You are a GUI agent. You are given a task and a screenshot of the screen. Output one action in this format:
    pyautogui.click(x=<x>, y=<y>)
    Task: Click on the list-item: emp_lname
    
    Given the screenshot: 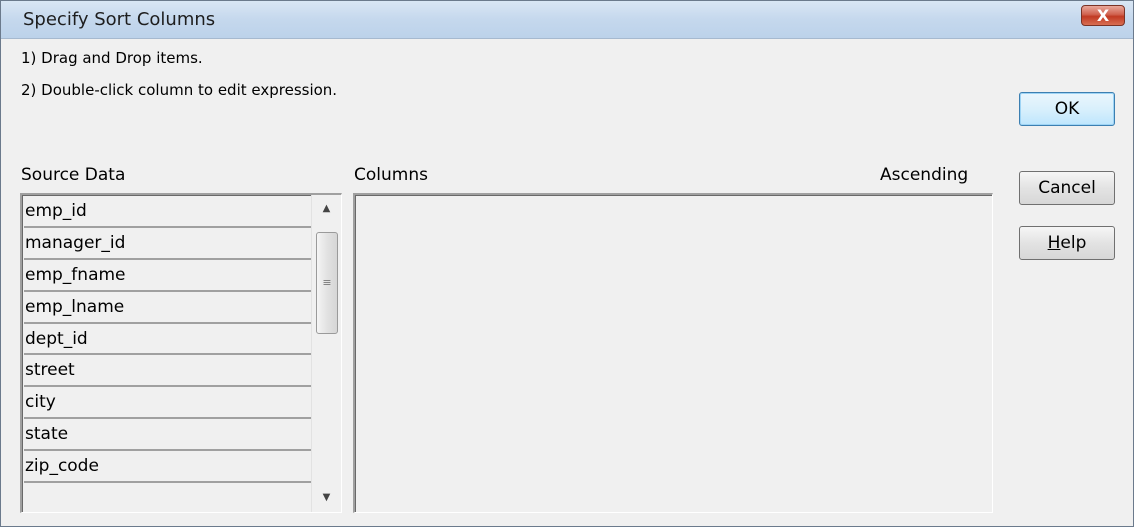 What is the action you would take?
    pyautogui.click(x=168, y=308)
    